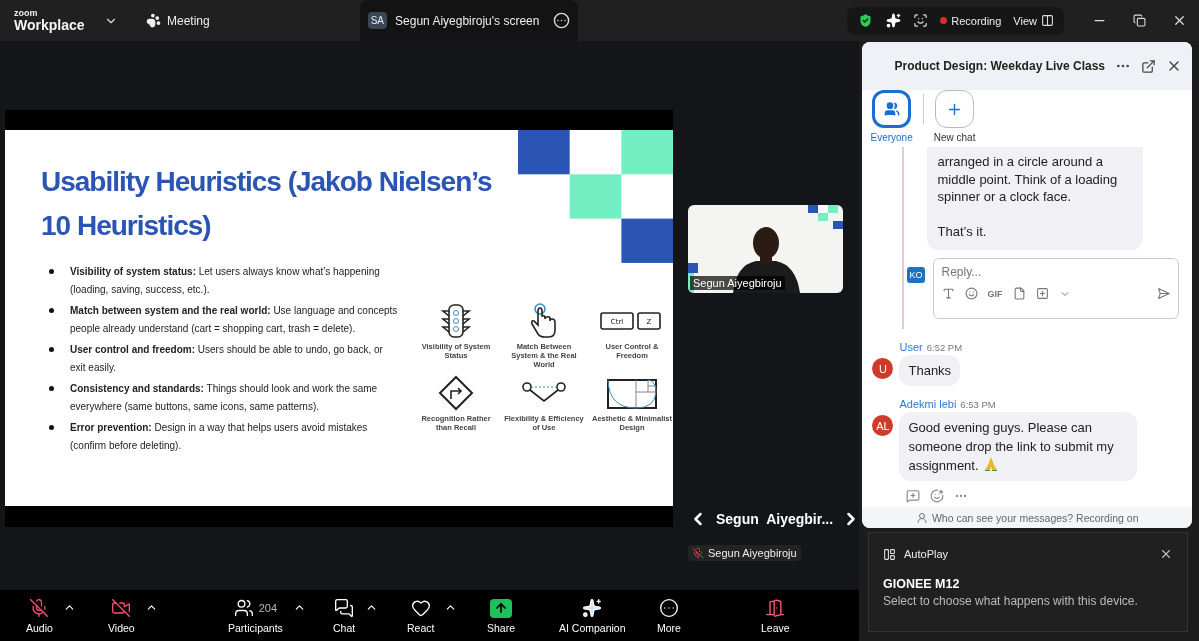  What do you see at coordinates (121, 615) in the screenshot?
I see `toolbar-button: Video` at bounding box center [121, 615].